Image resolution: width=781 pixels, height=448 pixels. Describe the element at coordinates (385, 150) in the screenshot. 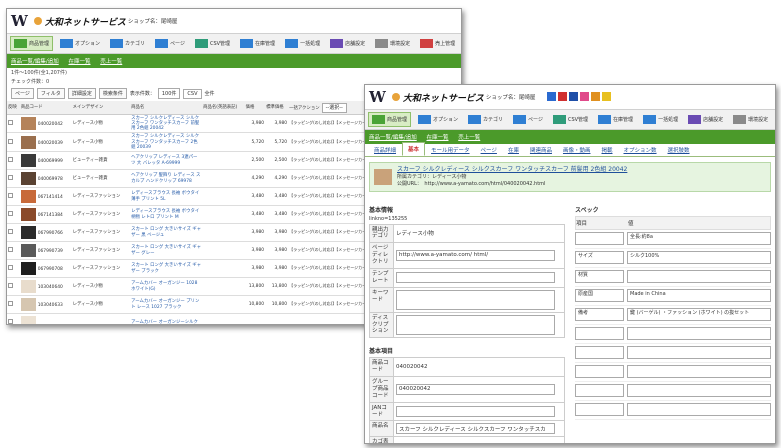

I see `tab-0: 商品詳細` at that location.